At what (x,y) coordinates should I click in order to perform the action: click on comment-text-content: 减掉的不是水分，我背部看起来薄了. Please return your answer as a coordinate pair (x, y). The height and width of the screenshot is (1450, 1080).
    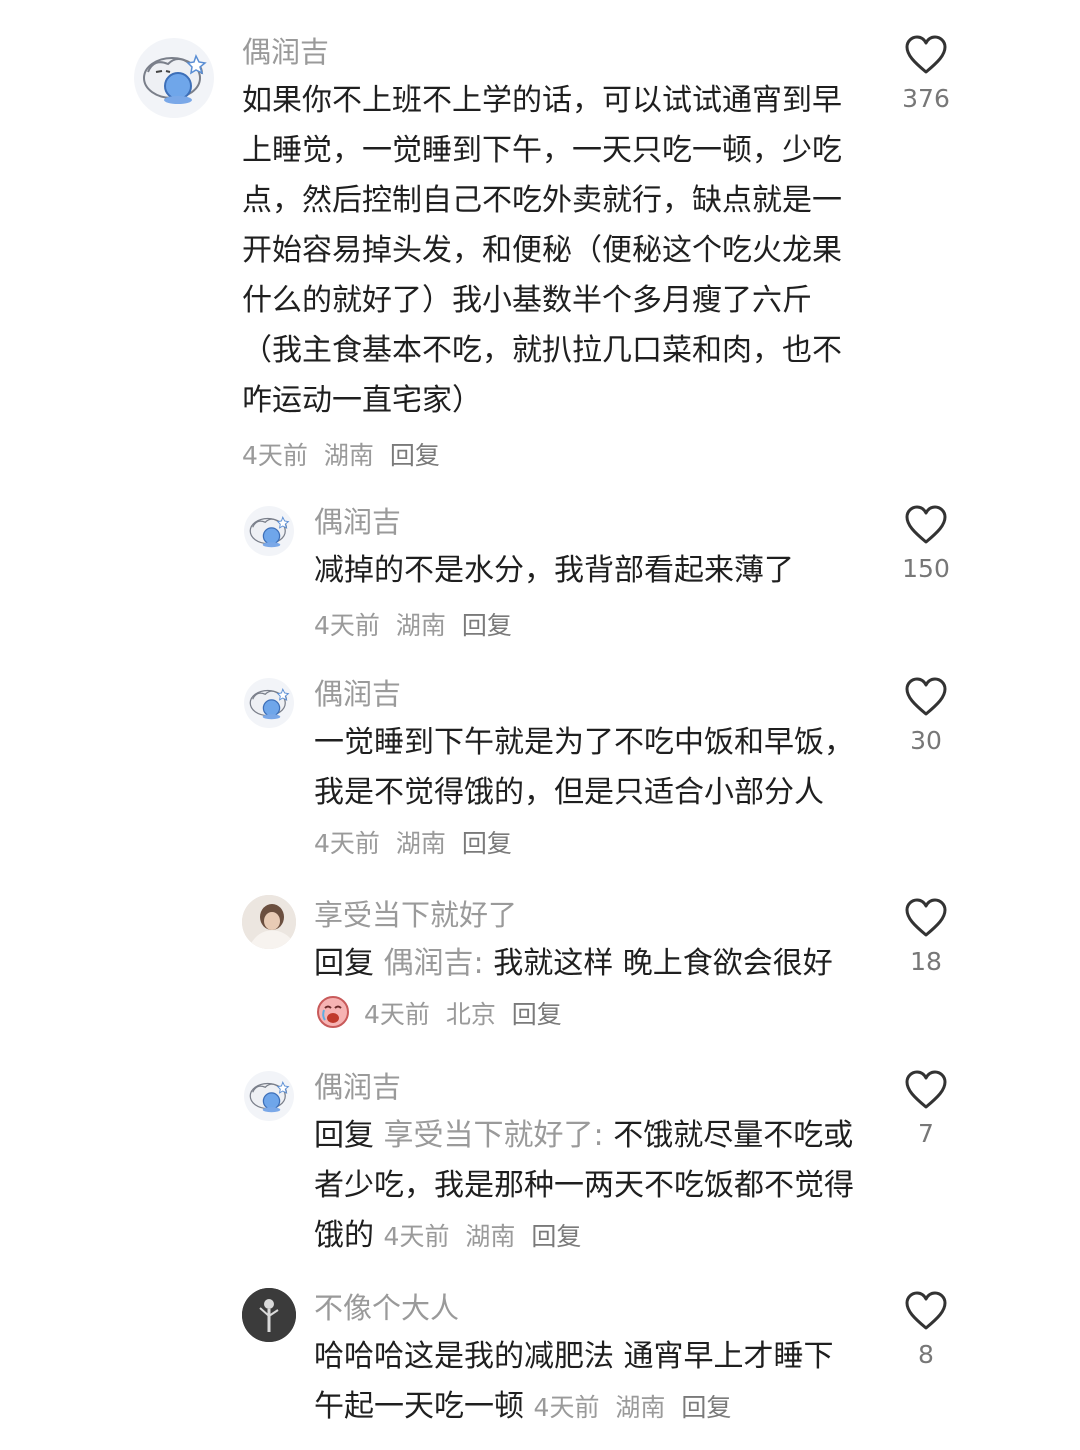
    Looking at the image, I should click on (554, 570).